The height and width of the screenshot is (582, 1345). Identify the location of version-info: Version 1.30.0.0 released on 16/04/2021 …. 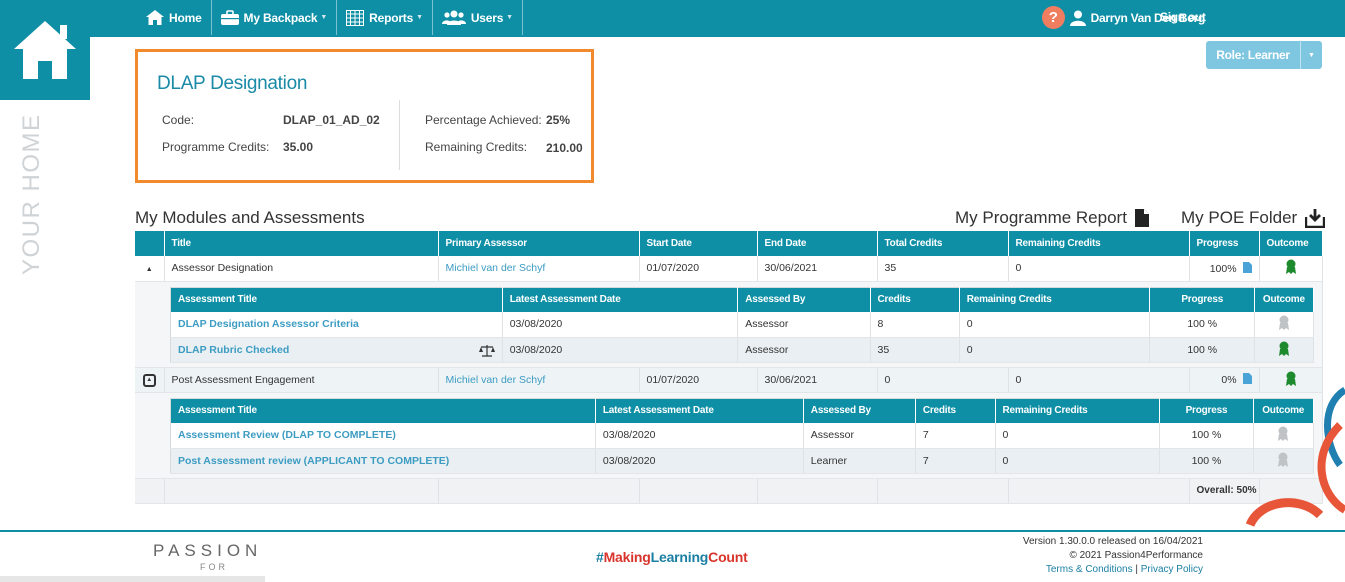
(1113, 556).